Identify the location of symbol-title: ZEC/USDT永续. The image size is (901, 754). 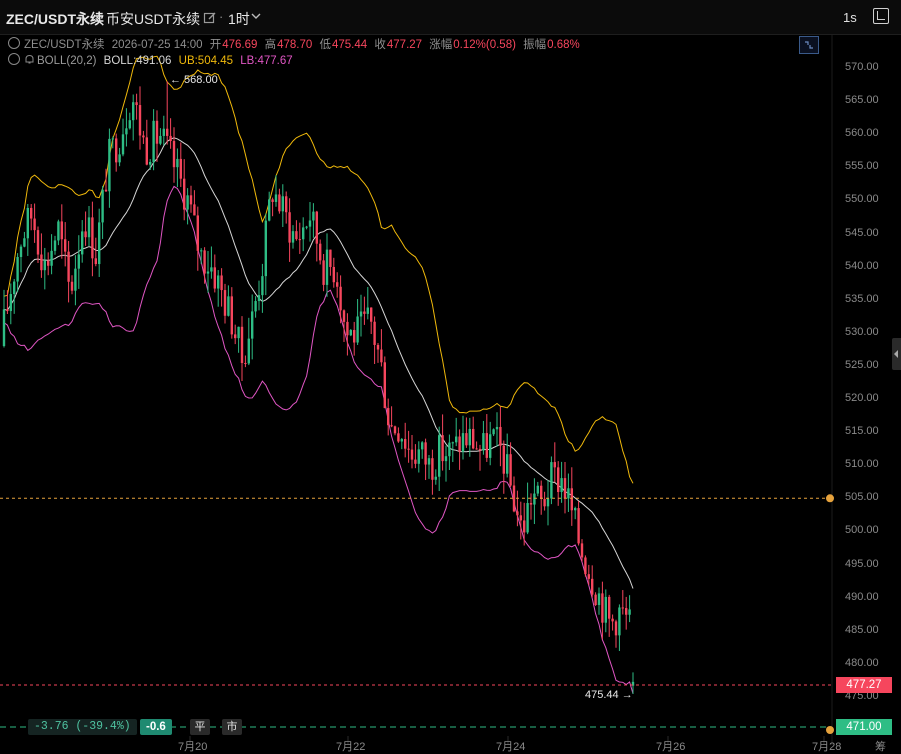
(55, 19).